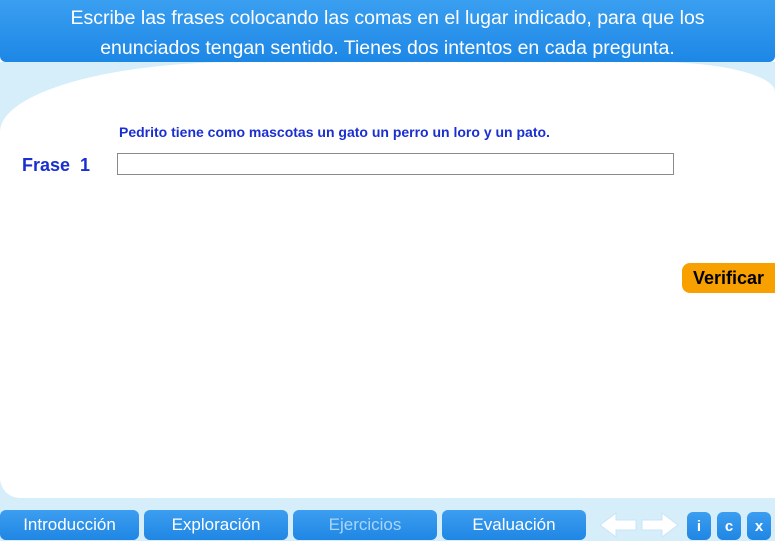  What do you see at coordinates (365, 525) in the screenshot?
I see `tab-ejercicios: Ejercicios` at bounding box center [365, 525].